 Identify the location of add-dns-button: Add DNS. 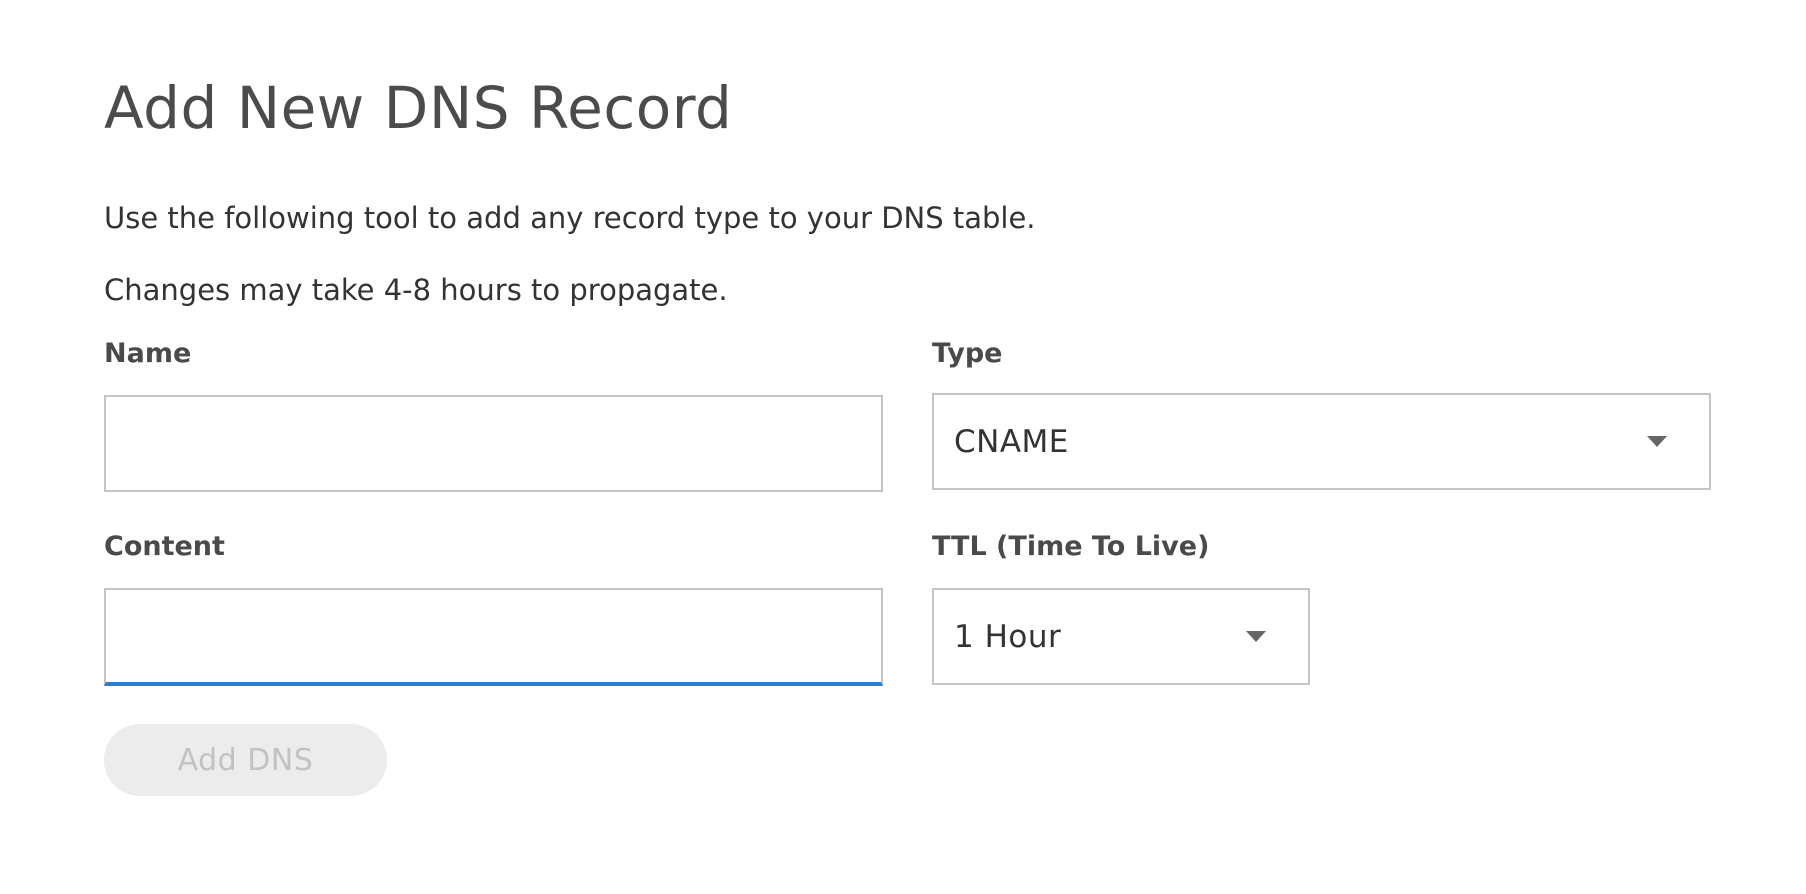
(245, 760).